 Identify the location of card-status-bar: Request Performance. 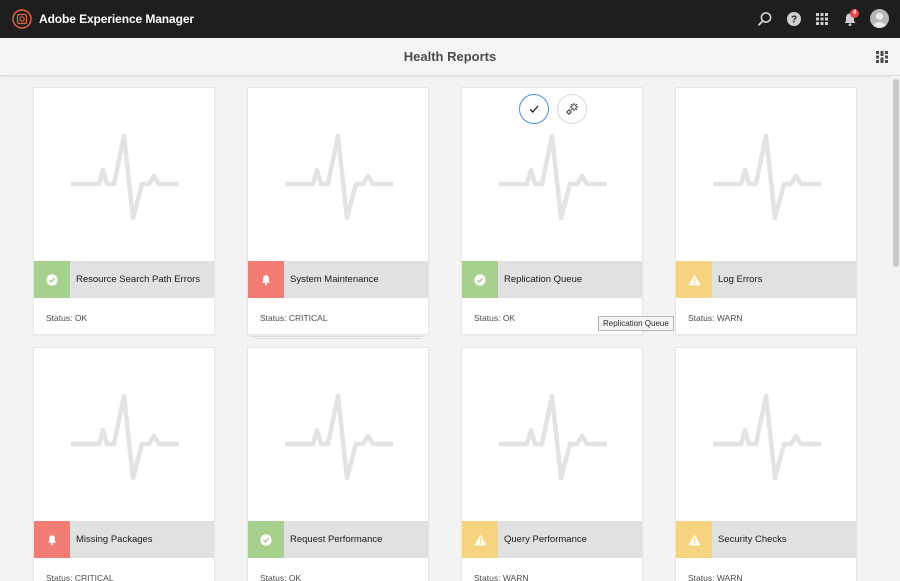
(338, 539).